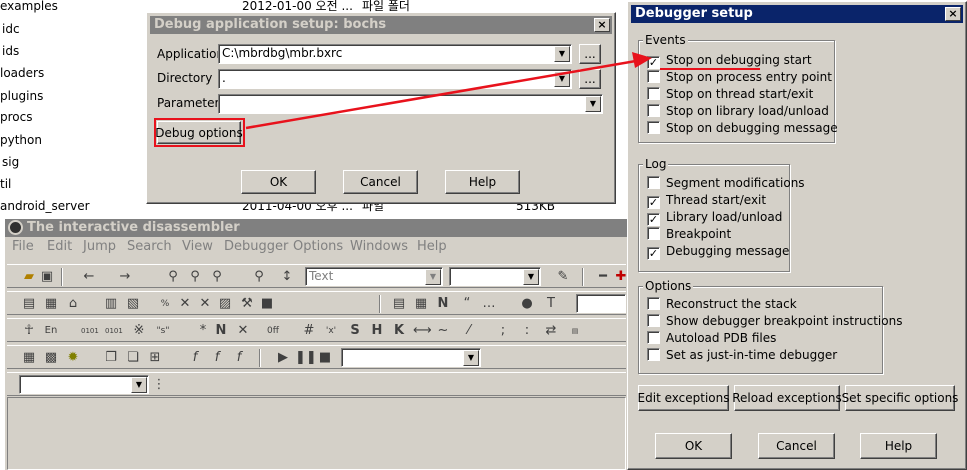 Image resolution: width=967 pixels, height=470 pixels. Describe the element at coordinates (689, 235) in the screenshot. I see `checkbox-breakpoint: Breakpoint` at that location.